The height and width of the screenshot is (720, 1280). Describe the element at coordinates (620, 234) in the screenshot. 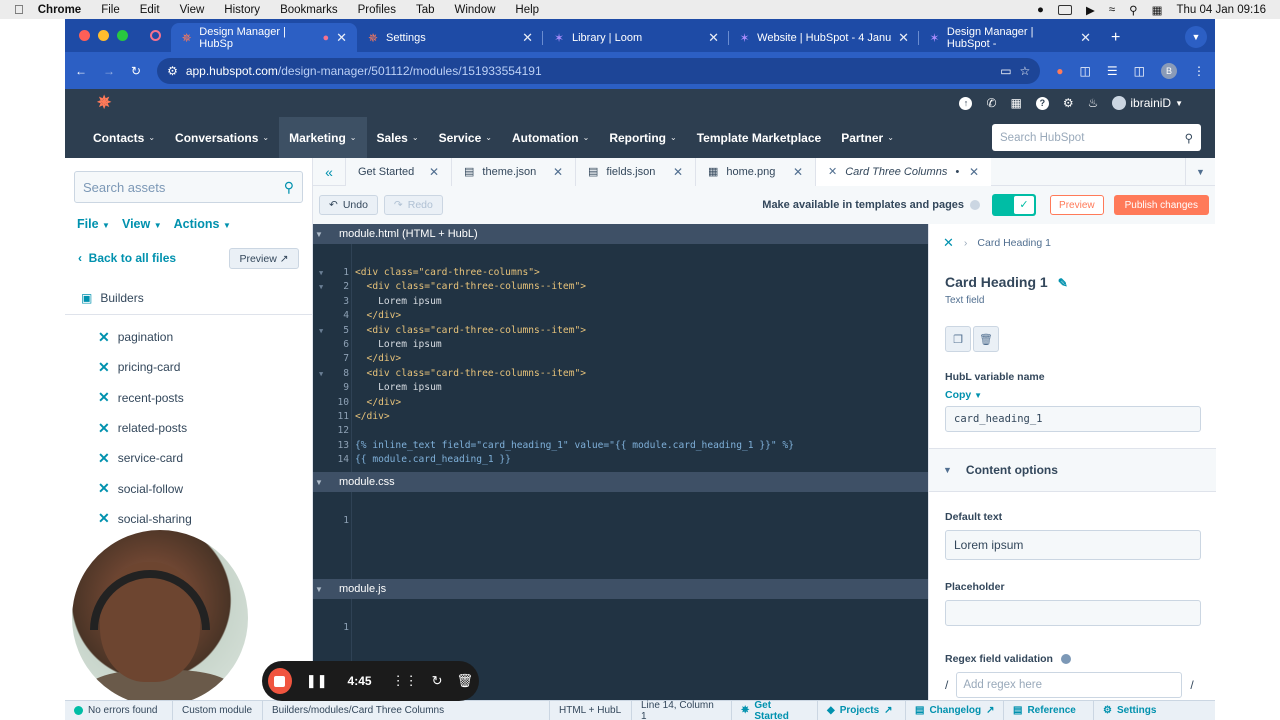

I see `module-html-header: ▼ module.html (HTML + HubL)` at that location.